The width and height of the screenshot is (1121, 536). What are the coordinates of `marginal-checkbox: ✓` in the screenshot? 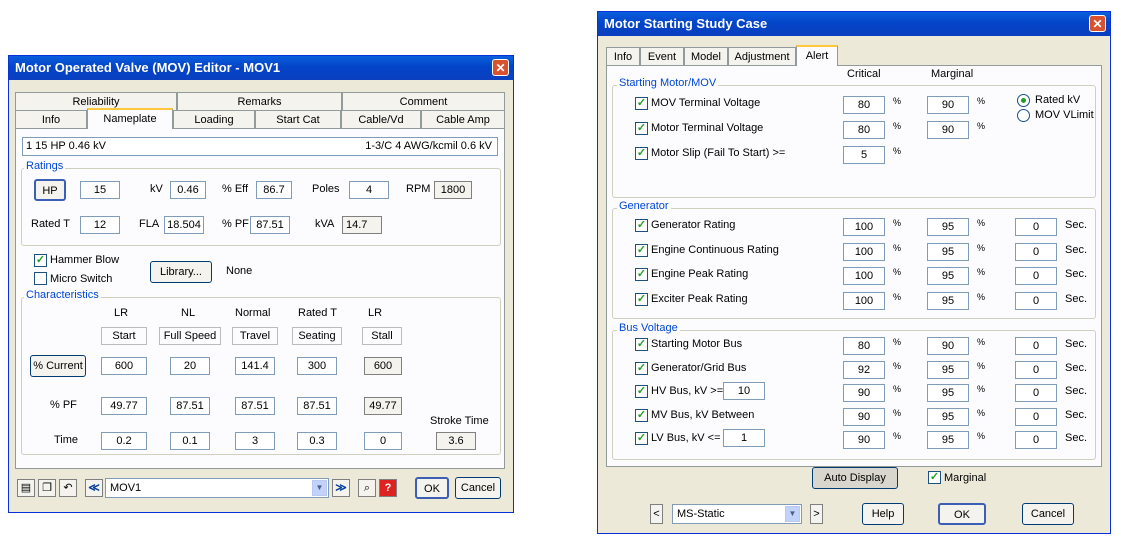 It's located at (934, 477).